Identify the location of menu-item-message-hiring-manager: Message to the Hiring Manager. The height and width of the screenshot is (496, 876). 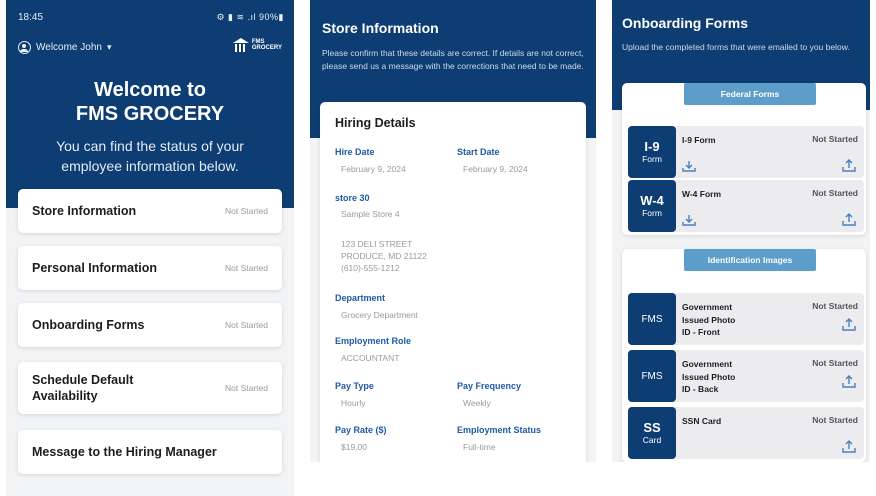
(150, 452).